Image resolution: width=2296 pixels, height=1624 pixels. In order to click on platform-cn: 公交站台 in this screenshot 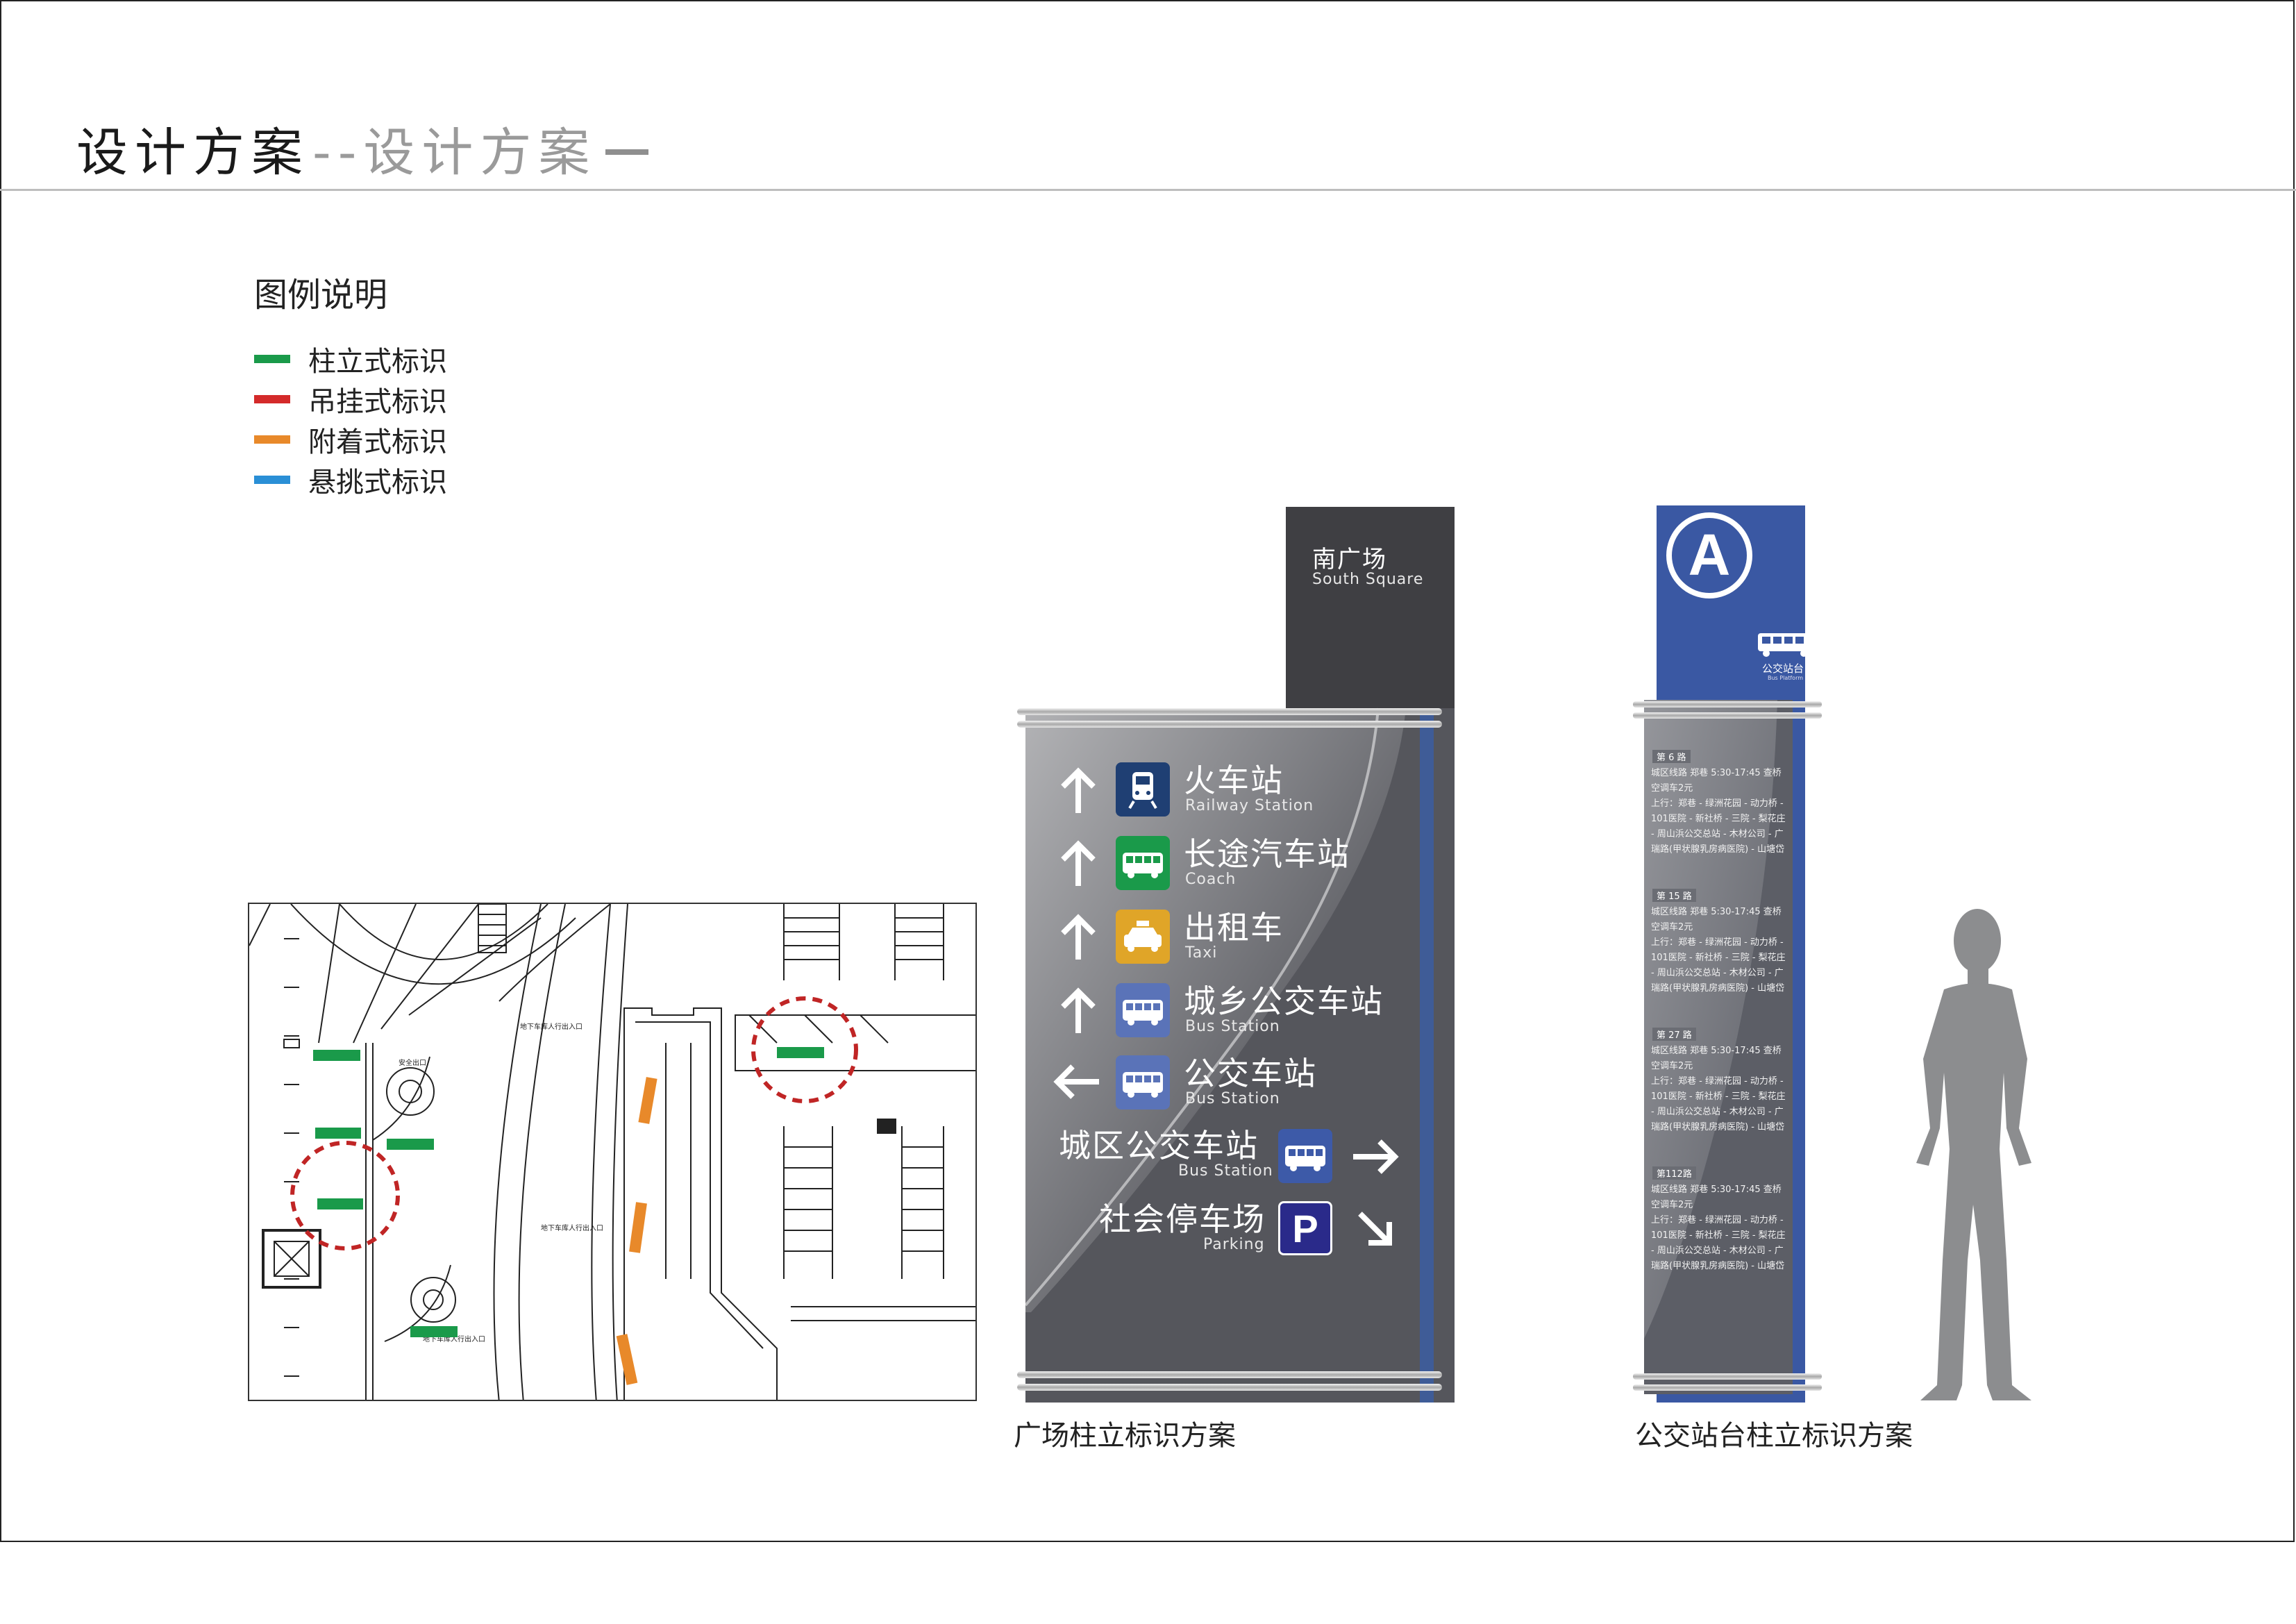, I will do `click(1783, 669)`.